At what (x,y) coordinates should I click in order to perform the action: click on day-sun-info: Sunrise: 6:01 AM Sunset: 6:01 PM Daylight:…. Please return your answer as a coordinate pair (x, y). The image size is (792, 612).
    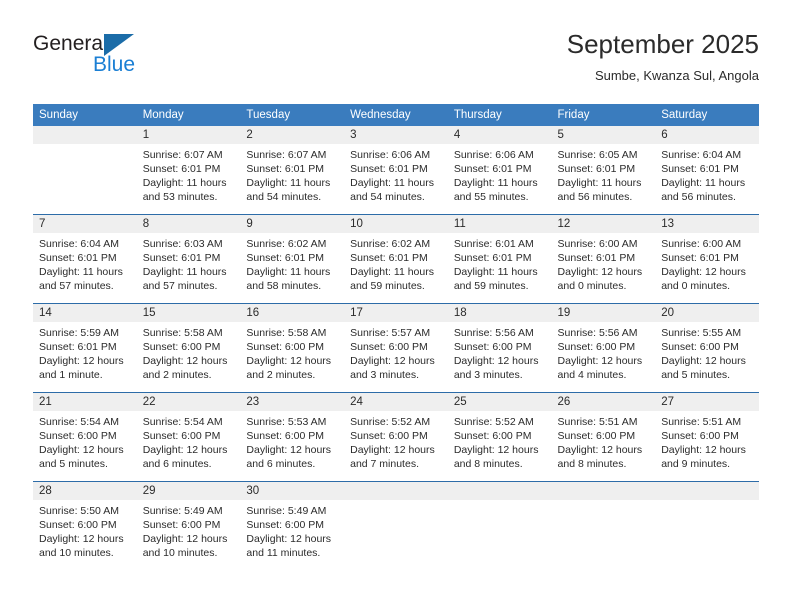
    Looking at the image, I should click on (500, 263).